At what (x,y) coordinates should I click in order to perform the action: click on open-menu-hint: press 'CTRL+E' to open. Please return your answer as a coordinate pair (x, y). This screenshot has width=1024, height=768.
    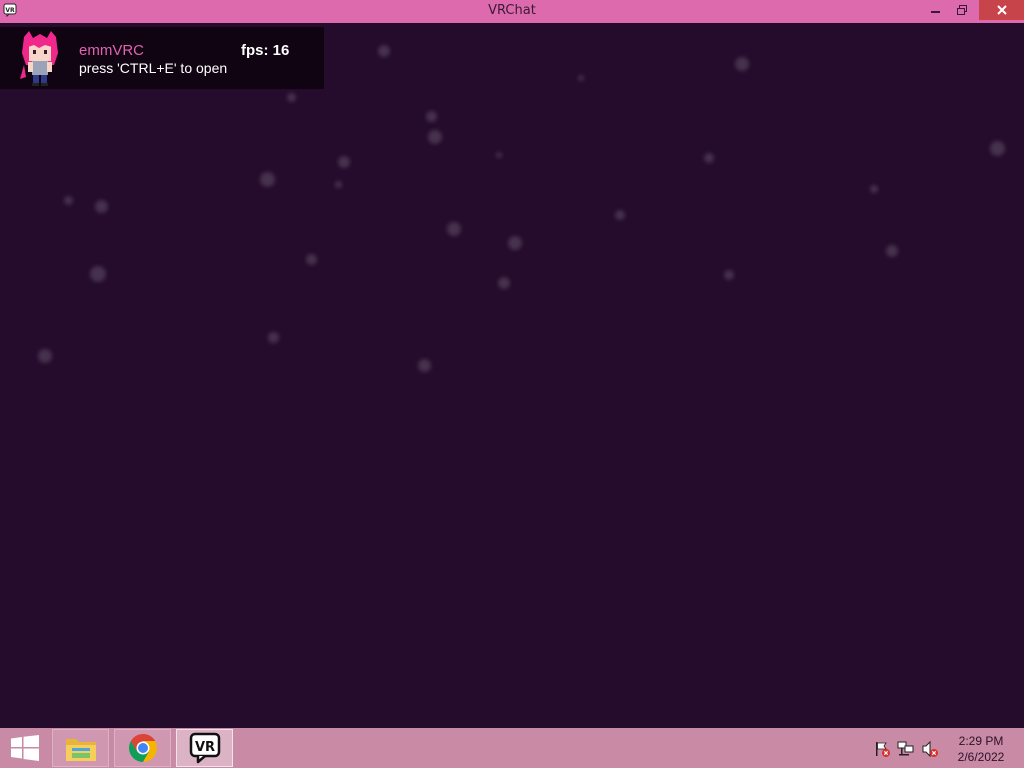
    Looking at the image, I should click on (153, 68).